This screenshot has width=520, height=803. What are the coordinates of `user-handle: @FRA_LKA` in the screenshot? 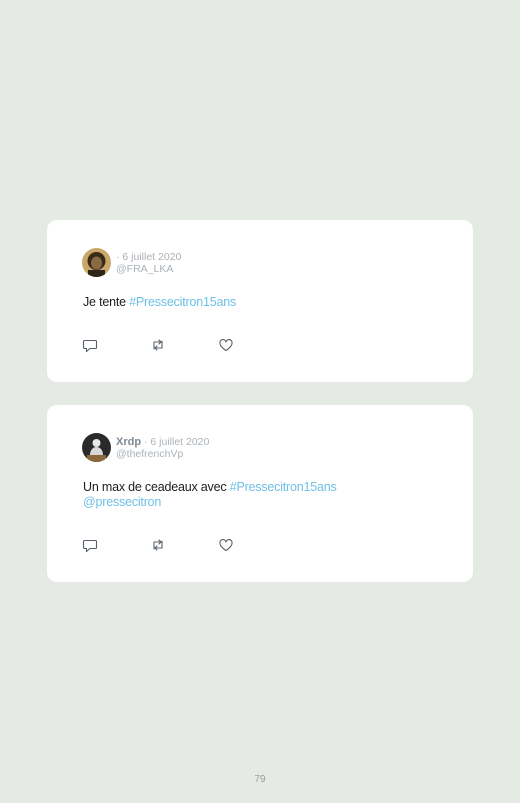 It's located at (148, 269).